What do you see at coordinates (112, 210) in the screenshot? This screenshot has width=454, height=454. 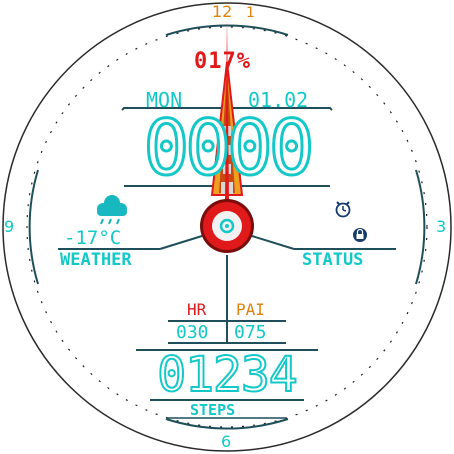 I see `cloud-rain-icon` at bounding box center [112, 210].